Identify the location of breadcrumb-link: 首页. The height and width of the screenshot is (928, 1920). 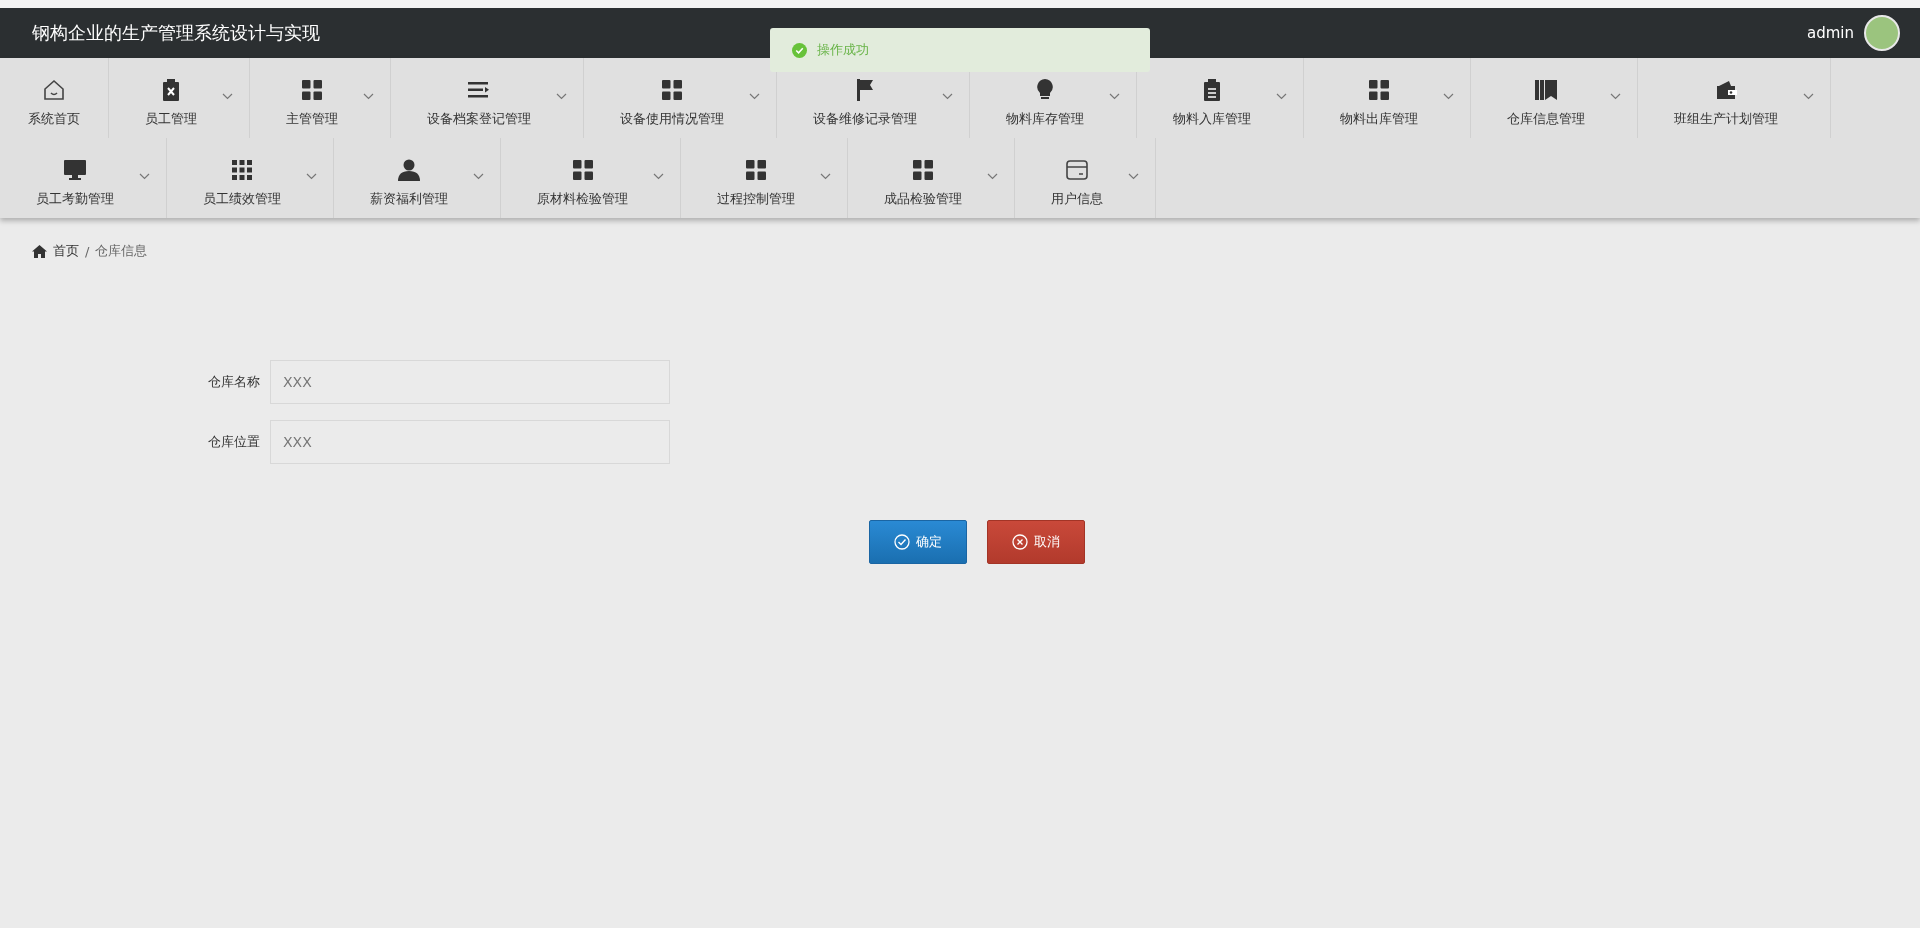
(66, 251).